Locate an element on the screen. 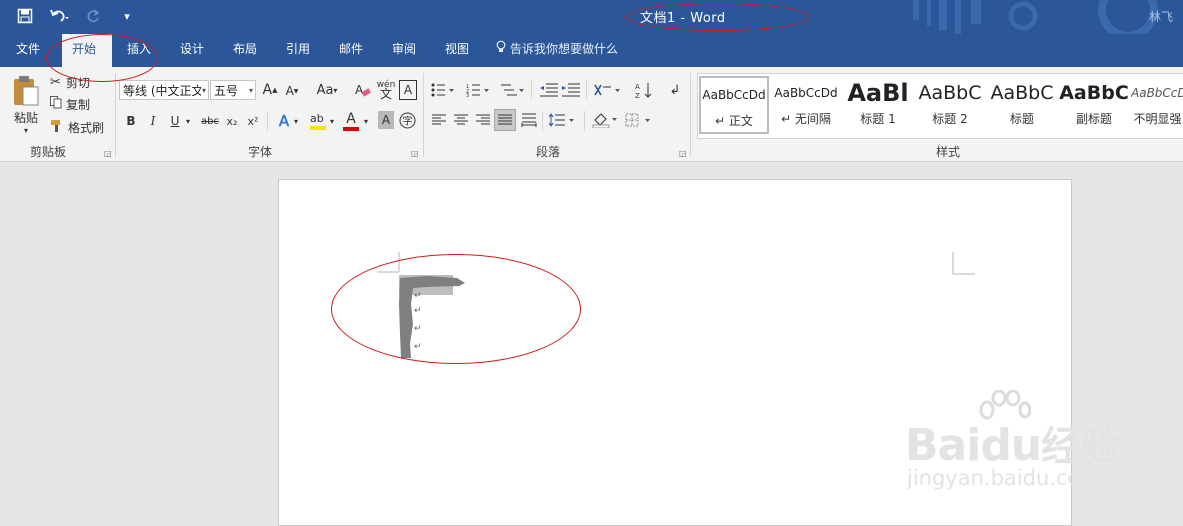  numbering-icon: 123 is located at coordinates (478, 90).